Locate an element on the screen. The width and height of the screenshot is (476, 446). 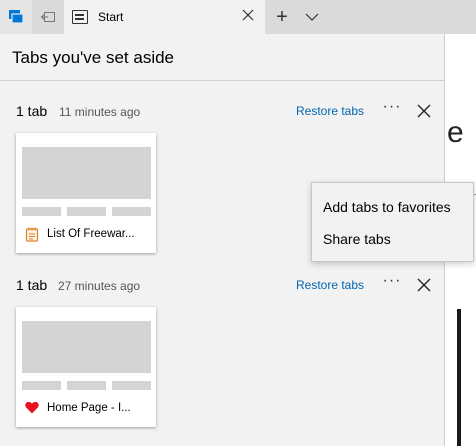
group-time: 27 minutes ago is located at coordinates (99, 286).